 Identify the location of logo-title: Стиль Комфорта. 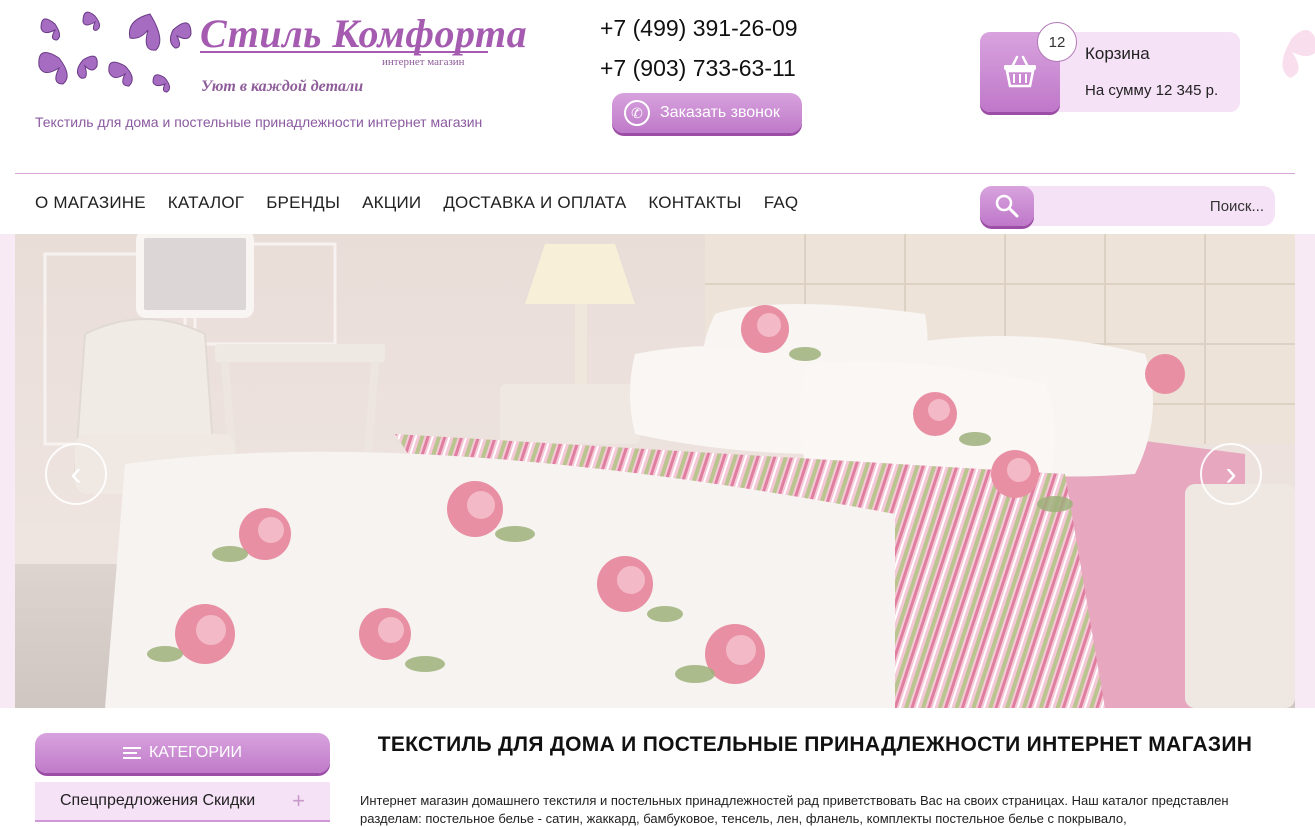
(364, 33).